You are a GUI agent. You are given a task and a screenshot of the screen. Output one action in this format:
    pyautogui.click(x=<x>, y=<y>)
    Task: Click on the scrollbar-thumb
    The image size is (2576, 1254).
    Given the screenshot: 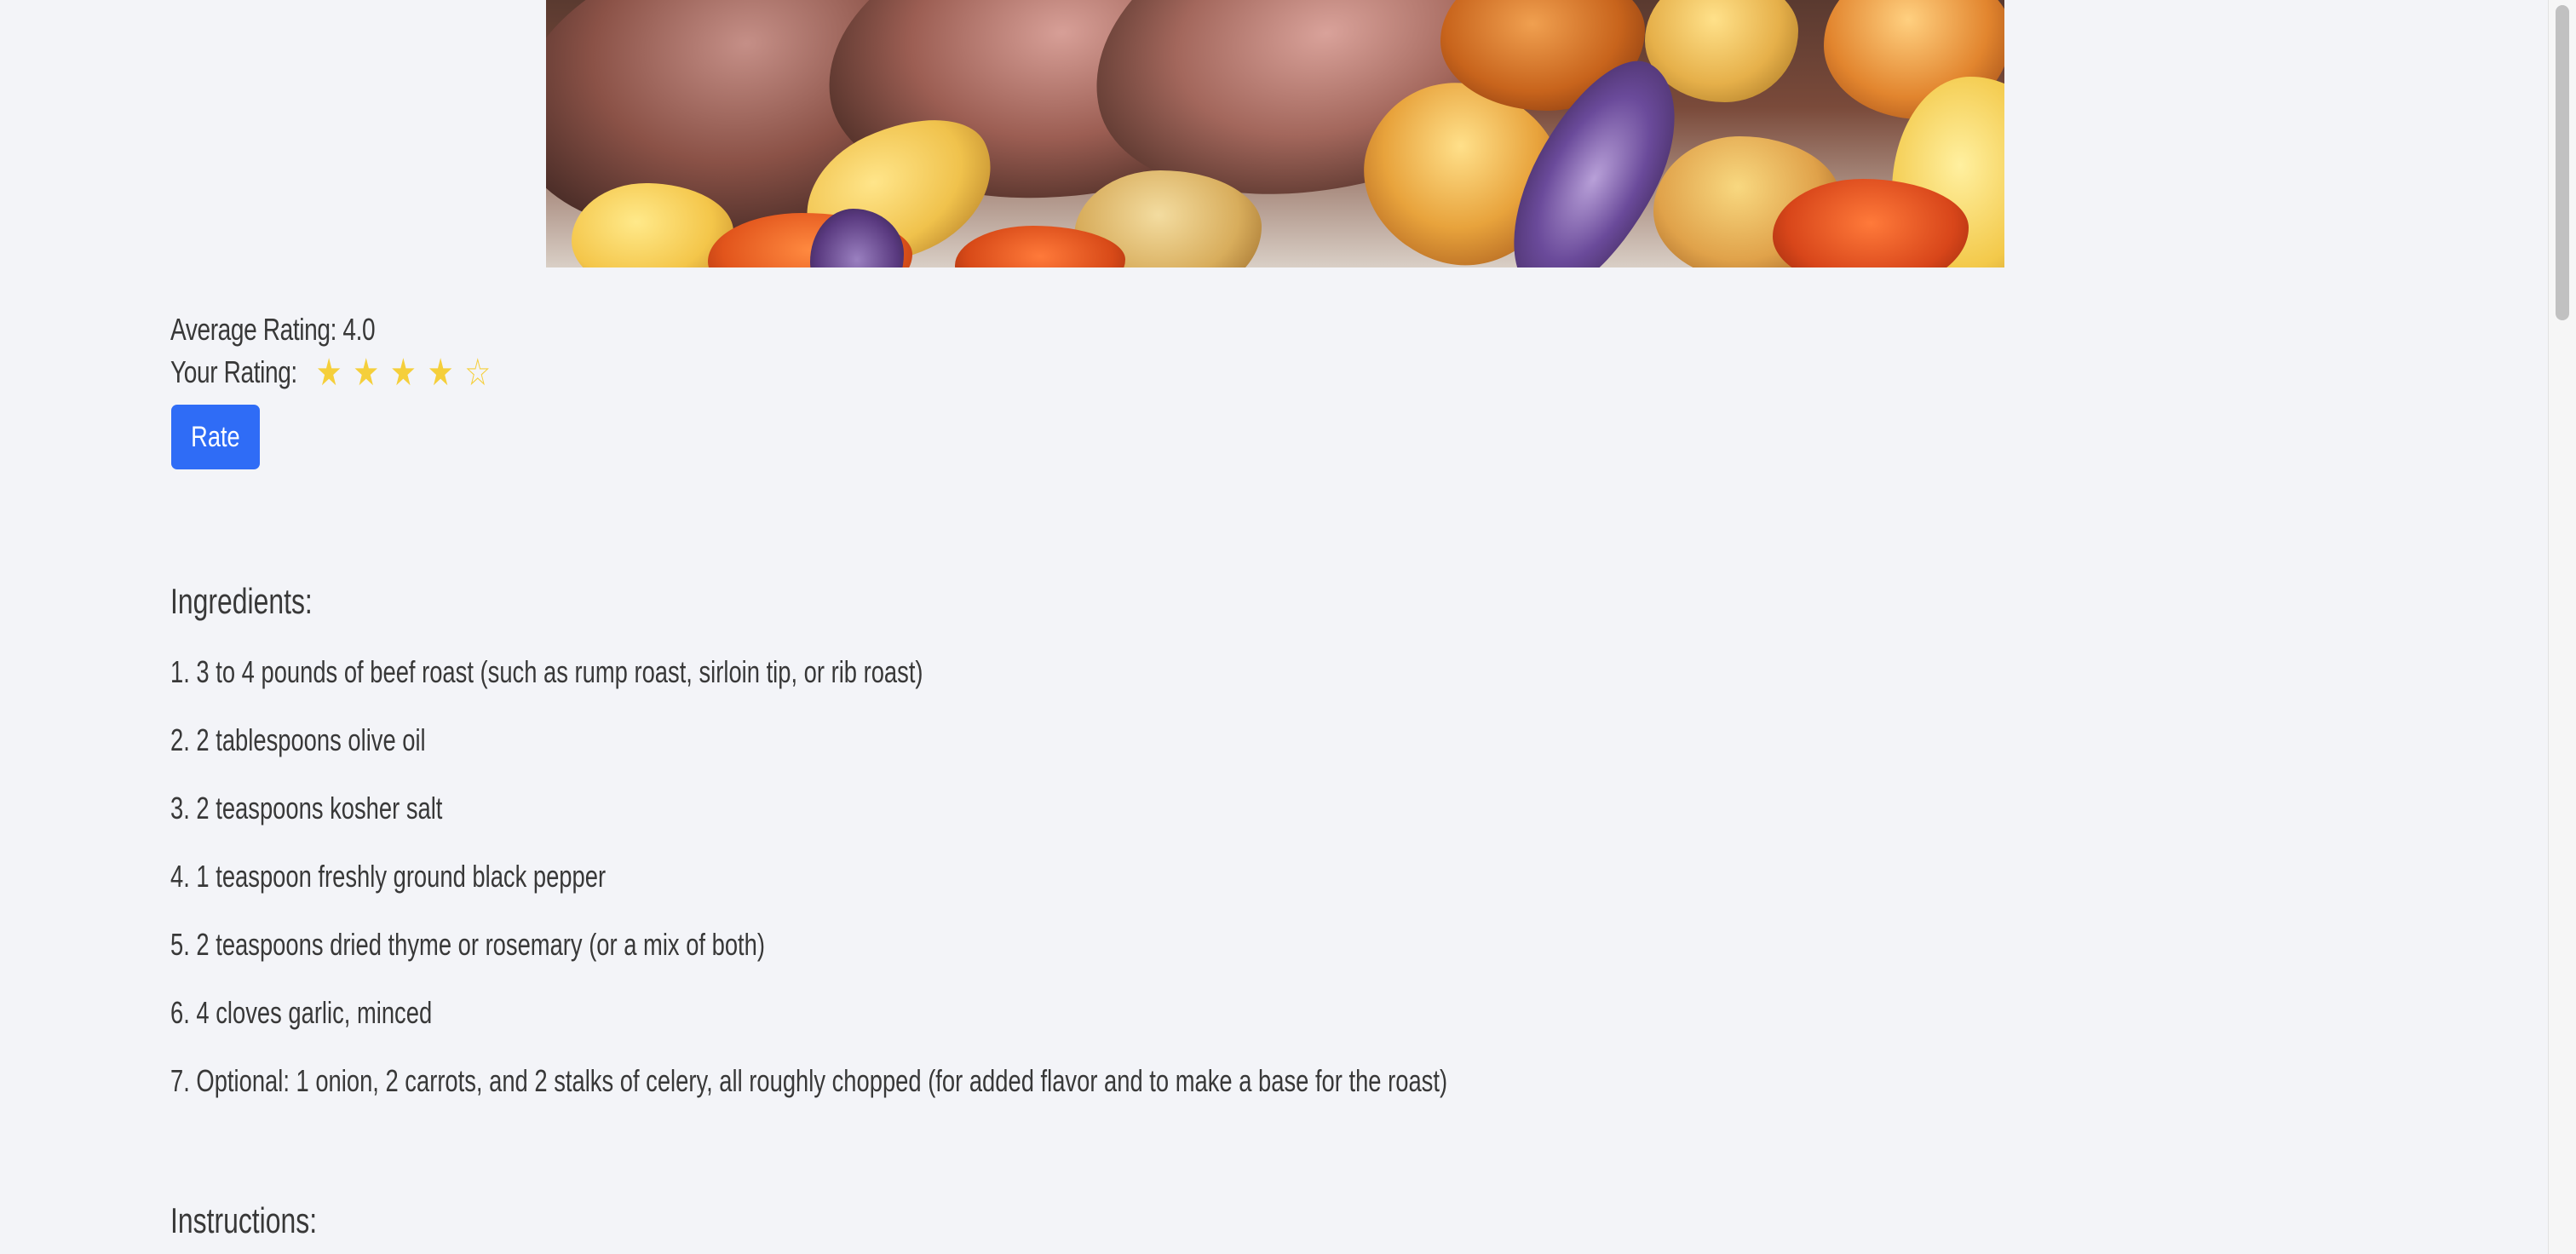 What is the action you would take?
    pyautogui.click(x=2563, y=163)
    